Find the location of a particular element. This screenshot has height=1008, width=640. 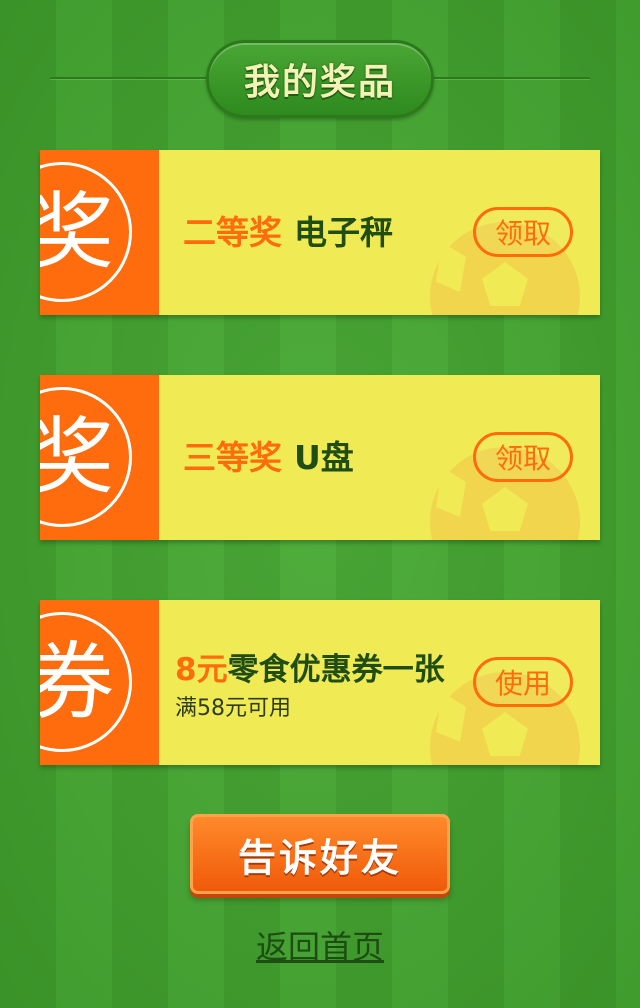

share-button: 告诉好友 is located at coordinates (320, 854).